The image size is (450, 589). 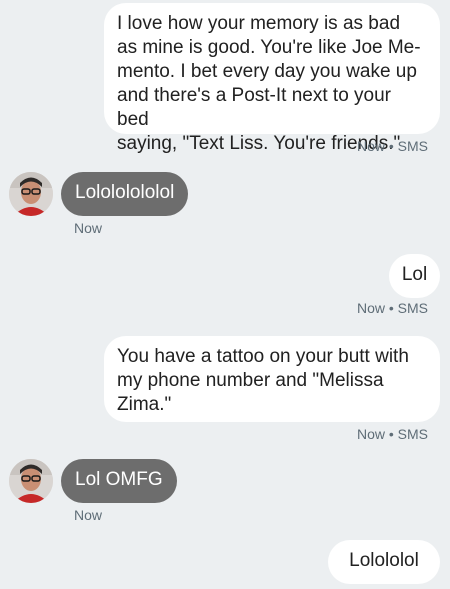 I want to click on sent-message-bubble: Lolololol, so click(x=384, y=562).